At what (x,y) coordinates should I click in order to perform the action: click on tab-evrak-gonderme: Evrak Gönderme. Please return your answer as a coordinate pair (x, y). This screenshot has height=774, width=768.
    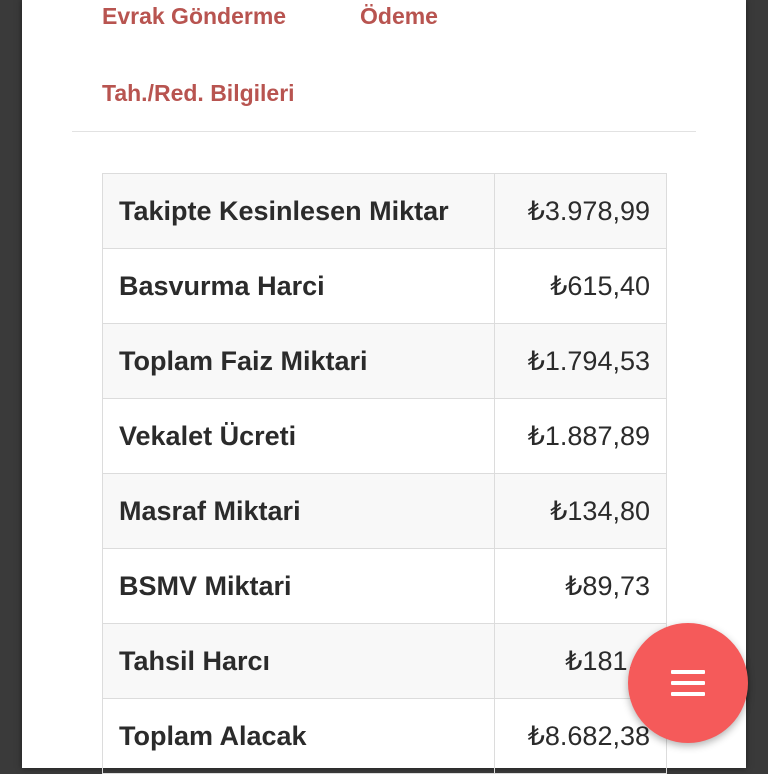
    Looking at the image, I should click on (194, 16).